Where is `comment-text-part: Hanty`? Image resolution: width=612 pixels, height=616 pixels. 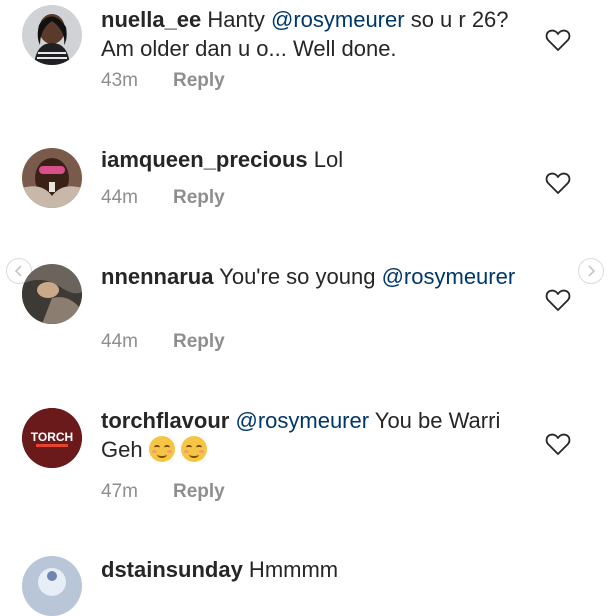
comment-text-part: Hanty is located at coordinates (236, 19).